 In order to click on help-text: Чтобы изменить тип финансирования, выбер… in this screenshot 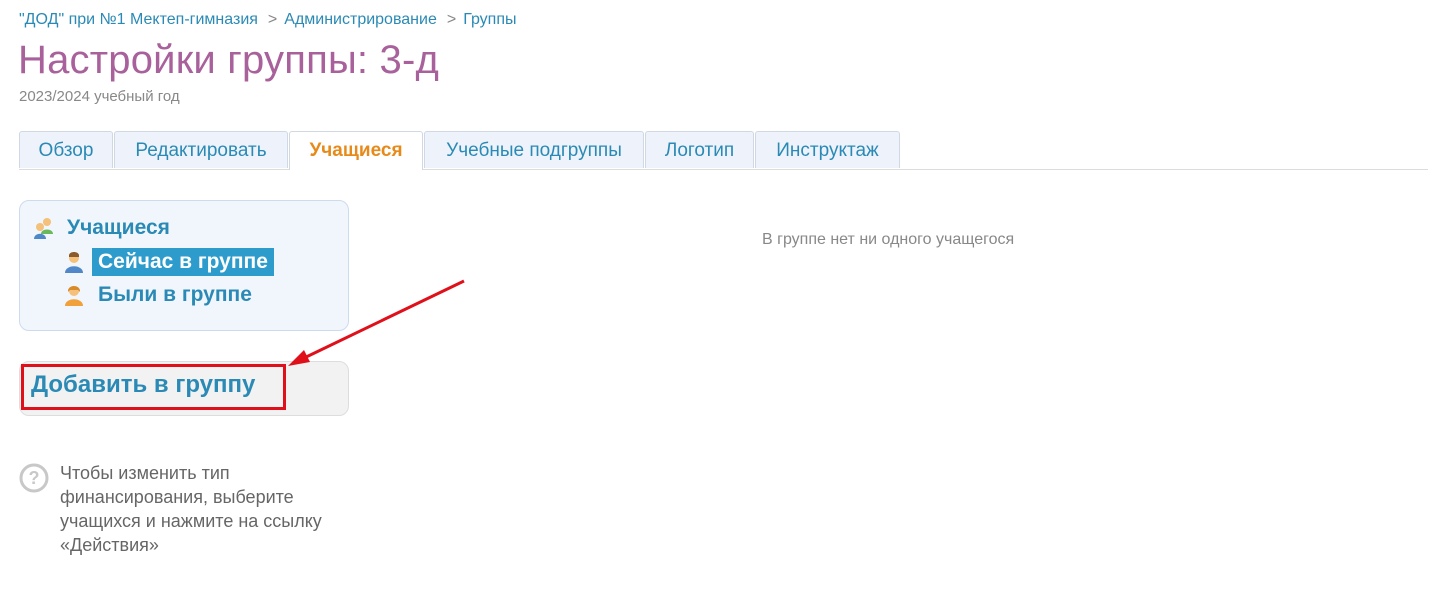, I will do `click(191, 509)`.